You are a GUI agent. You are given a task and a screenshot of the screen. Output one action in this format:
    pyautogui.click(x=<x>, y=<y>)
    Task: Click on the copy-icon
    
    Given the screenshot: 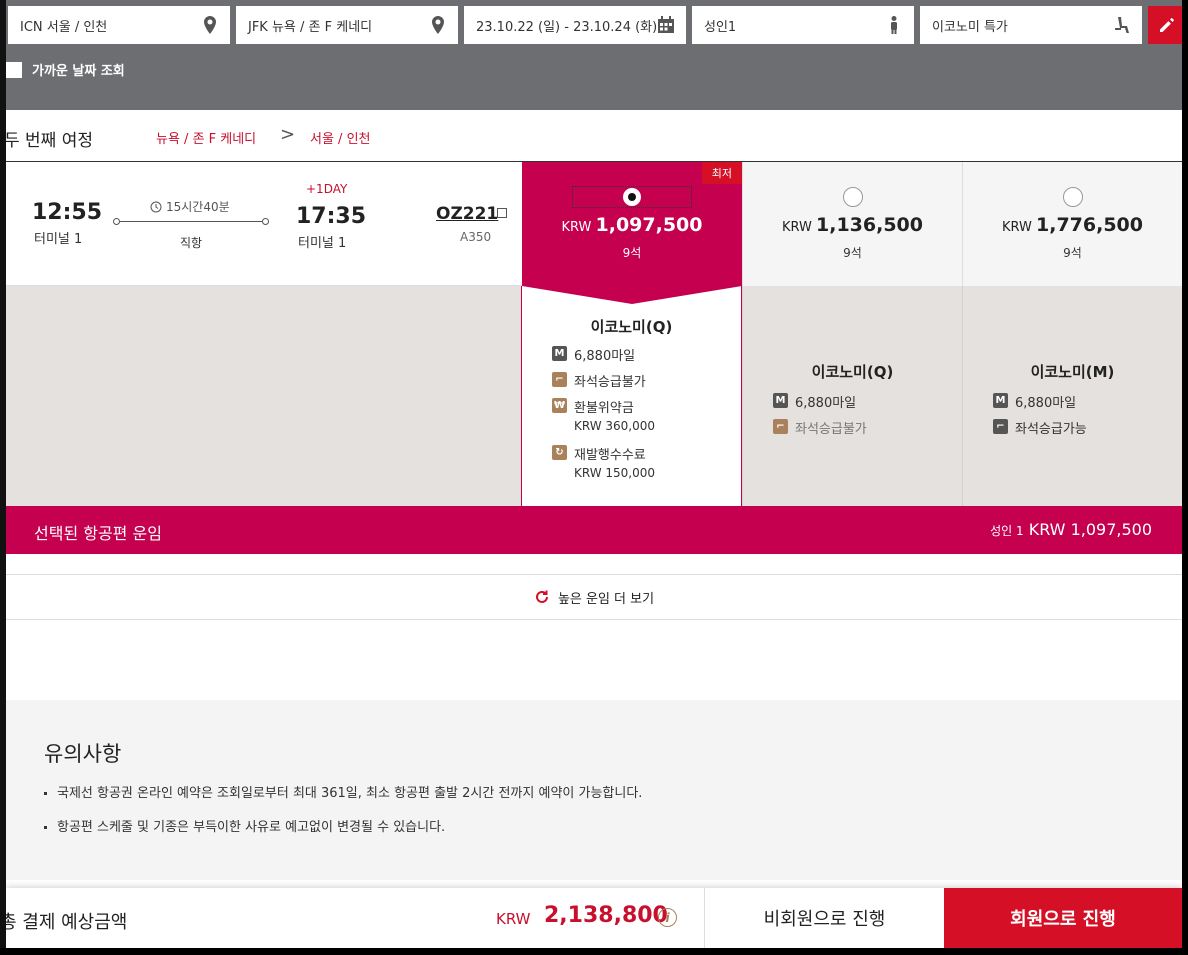 What is the action you would take?
    pyautogui.click(x=502, y=213)
    